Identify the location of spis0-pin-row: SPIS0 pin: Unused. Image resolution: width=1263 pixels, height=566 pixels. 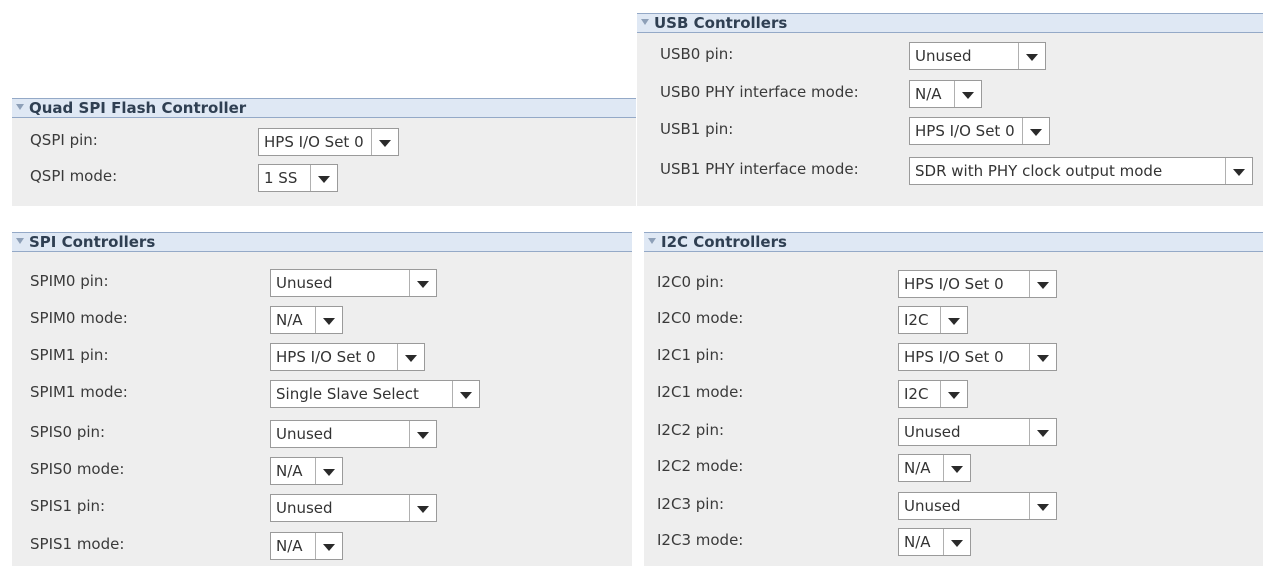
(322, 434).